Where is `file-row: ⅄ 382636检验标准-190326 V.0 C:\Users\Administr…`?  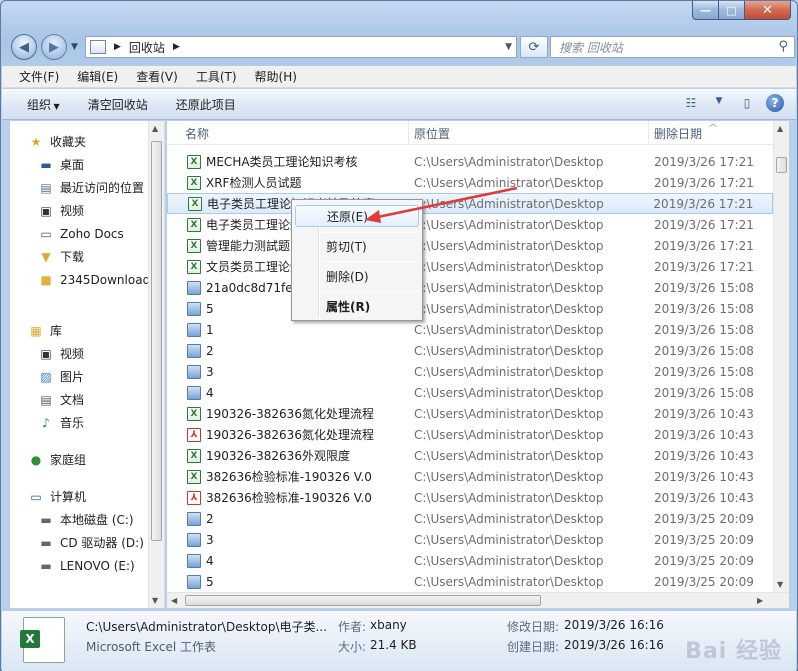 file-row: ⅄ 382636检验标准-190326 V.0 C:\Users\Administr… is located at coordinates (470, 497).